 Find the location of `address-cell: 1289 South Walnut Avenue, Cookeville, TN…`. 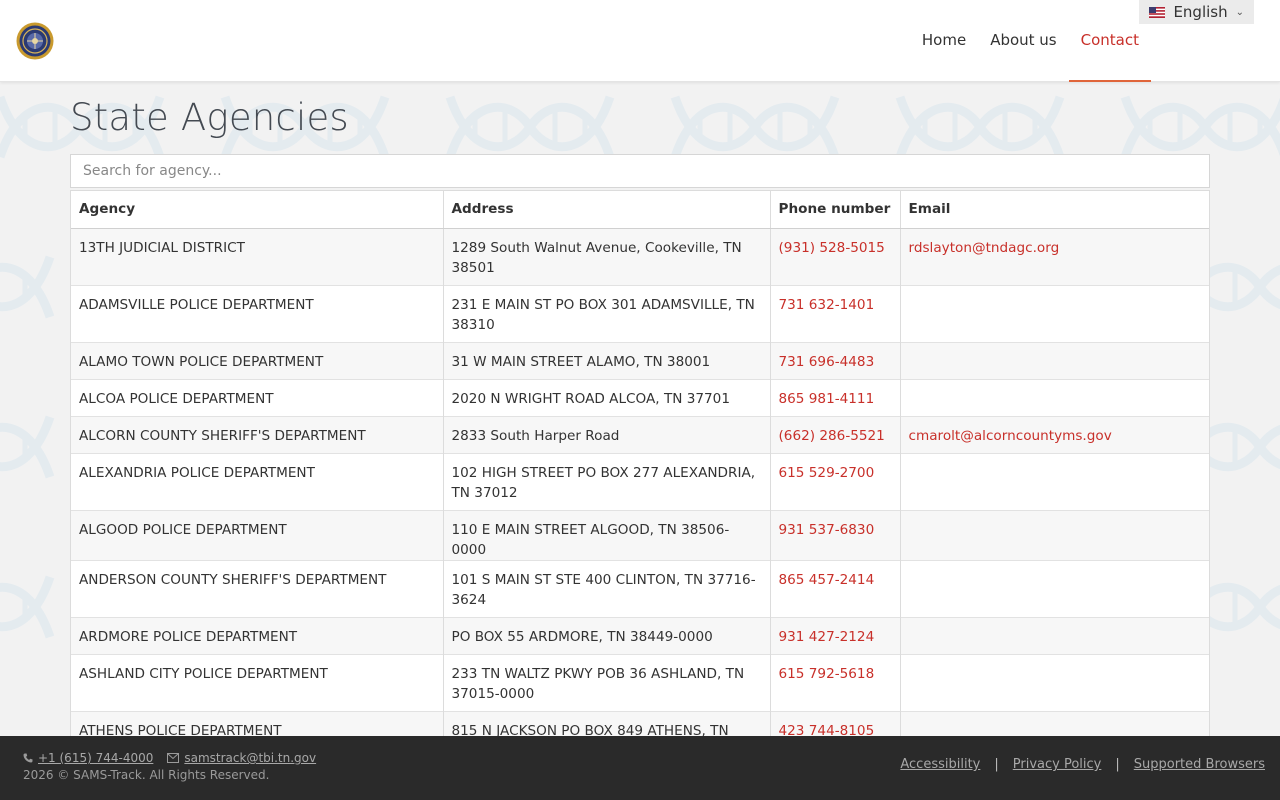

address-cell: 1289 South Walnut Avenue, Cookeville, TN… is located at coordinates (607, 256).